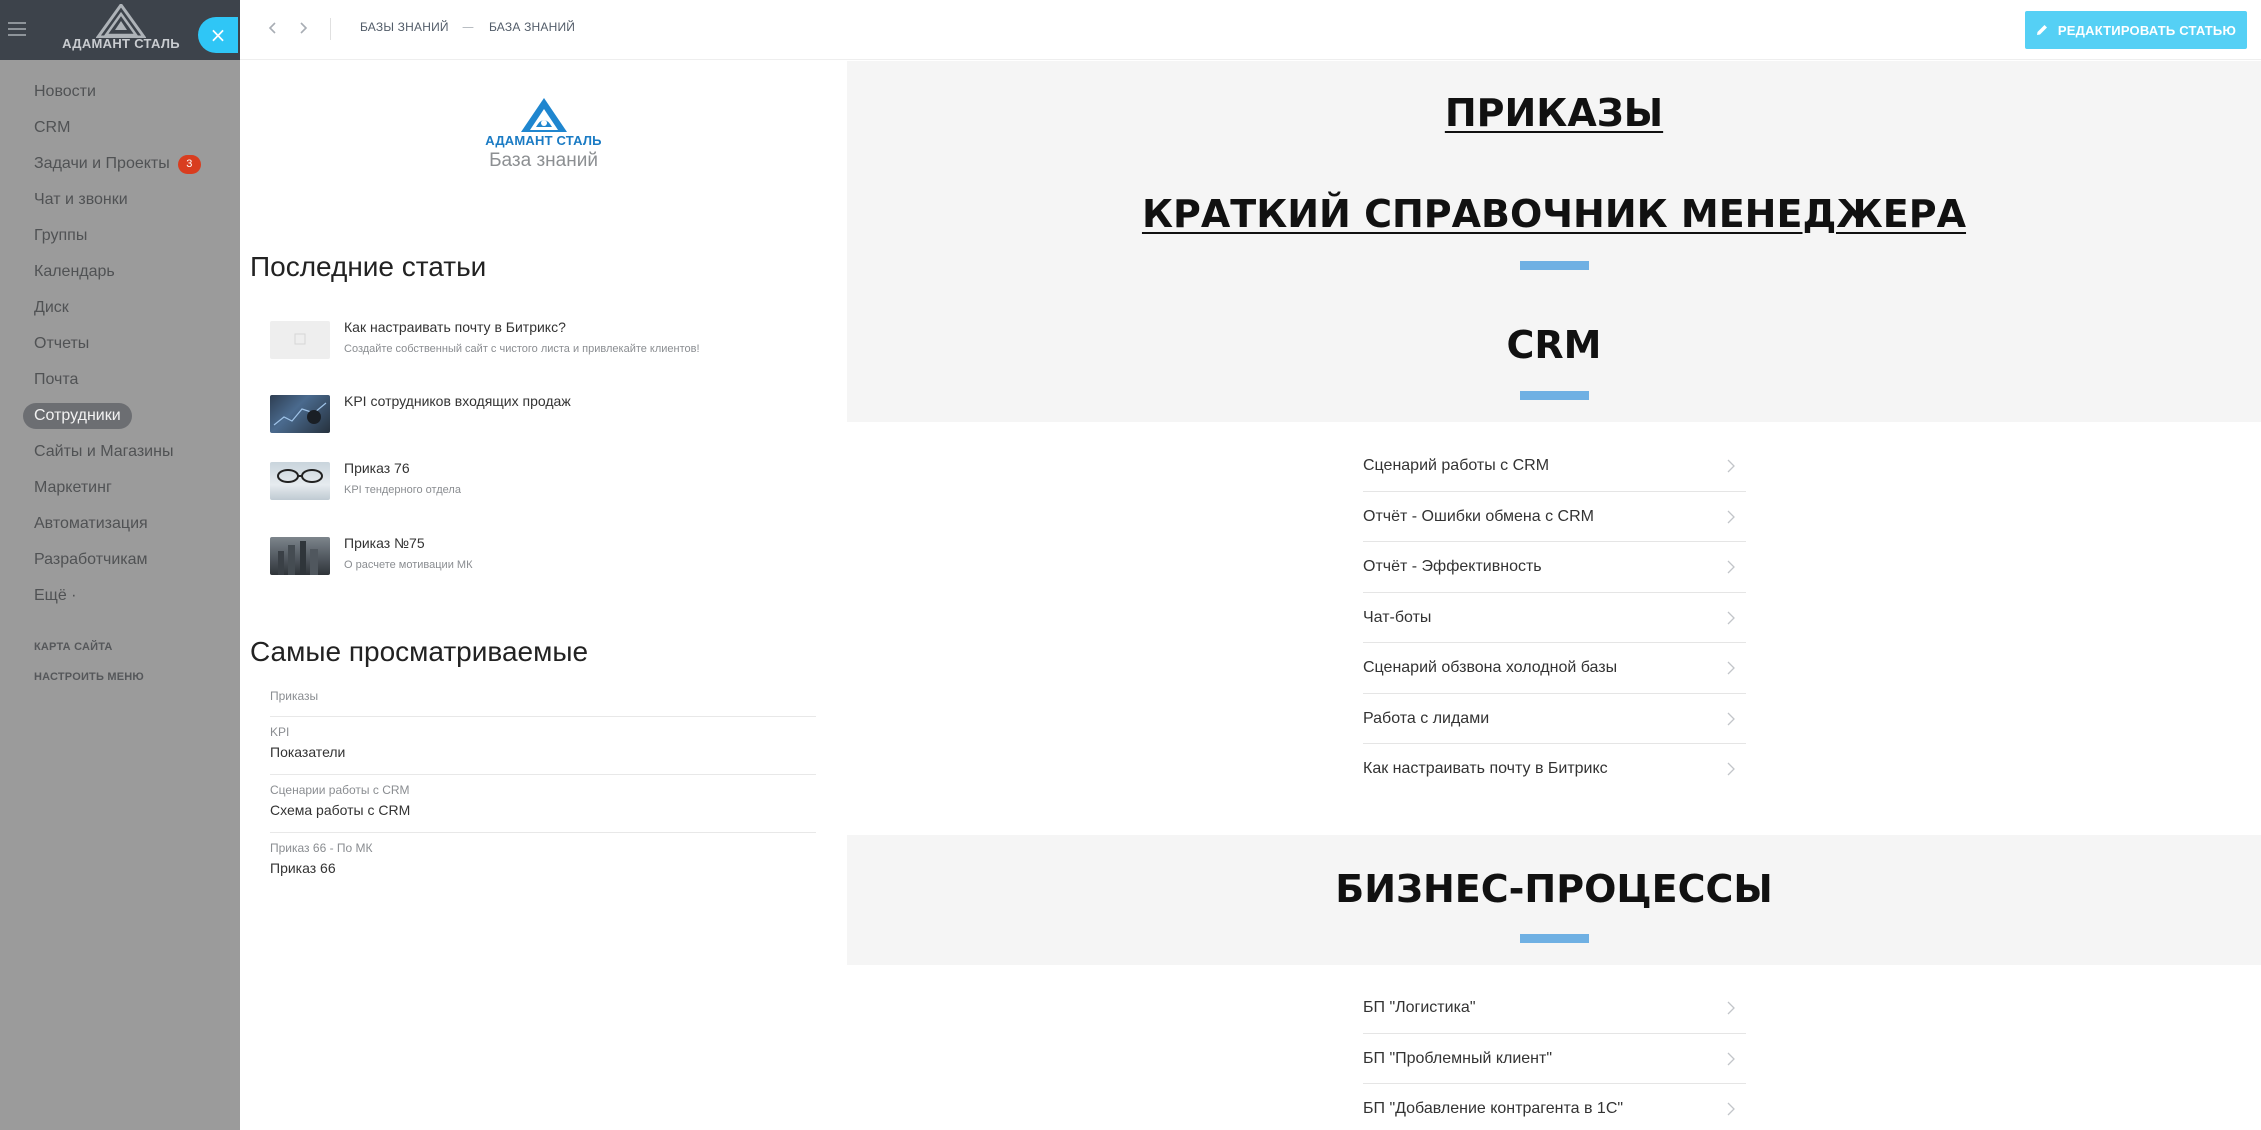 This screenshot has height=1130, width=2261. I want to click on most-viewed-category: Приказы, so click(294, 696).